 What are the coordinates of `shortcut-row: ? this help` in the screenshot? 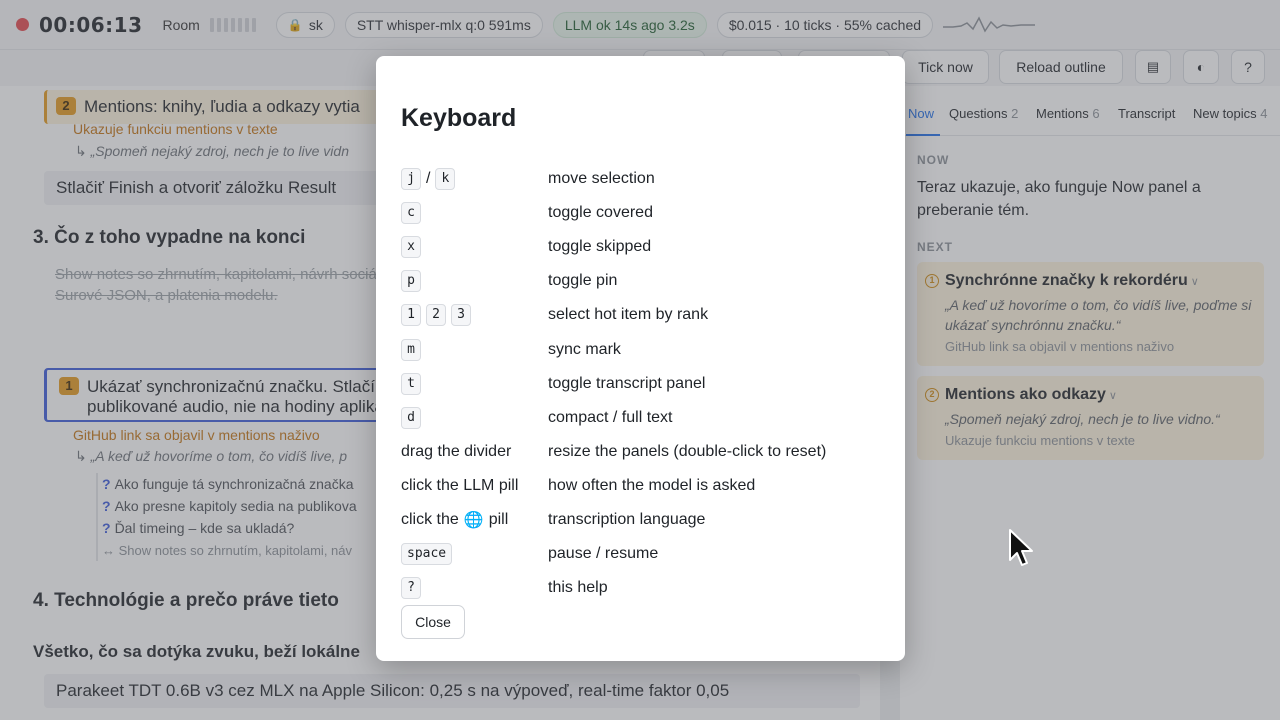 It's located at (646, 588).